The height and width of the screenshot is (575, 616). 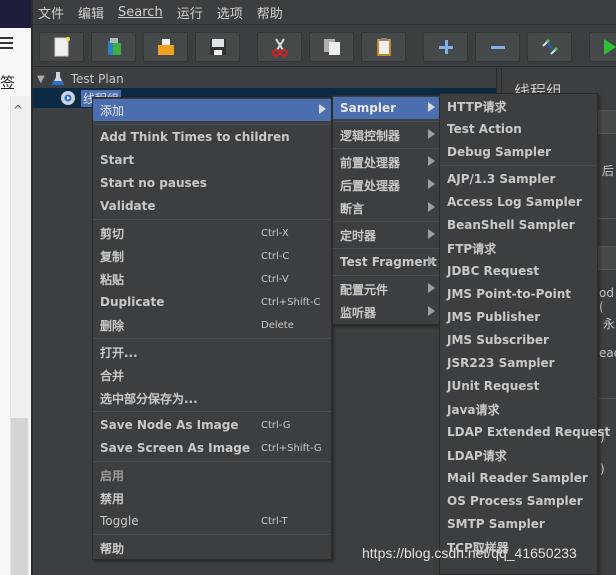 What do you see at coordinates (386, 185) in the screenshot?
I see `submenu-item-post-processor: 后置处理器` at bounding box center [386, 185].